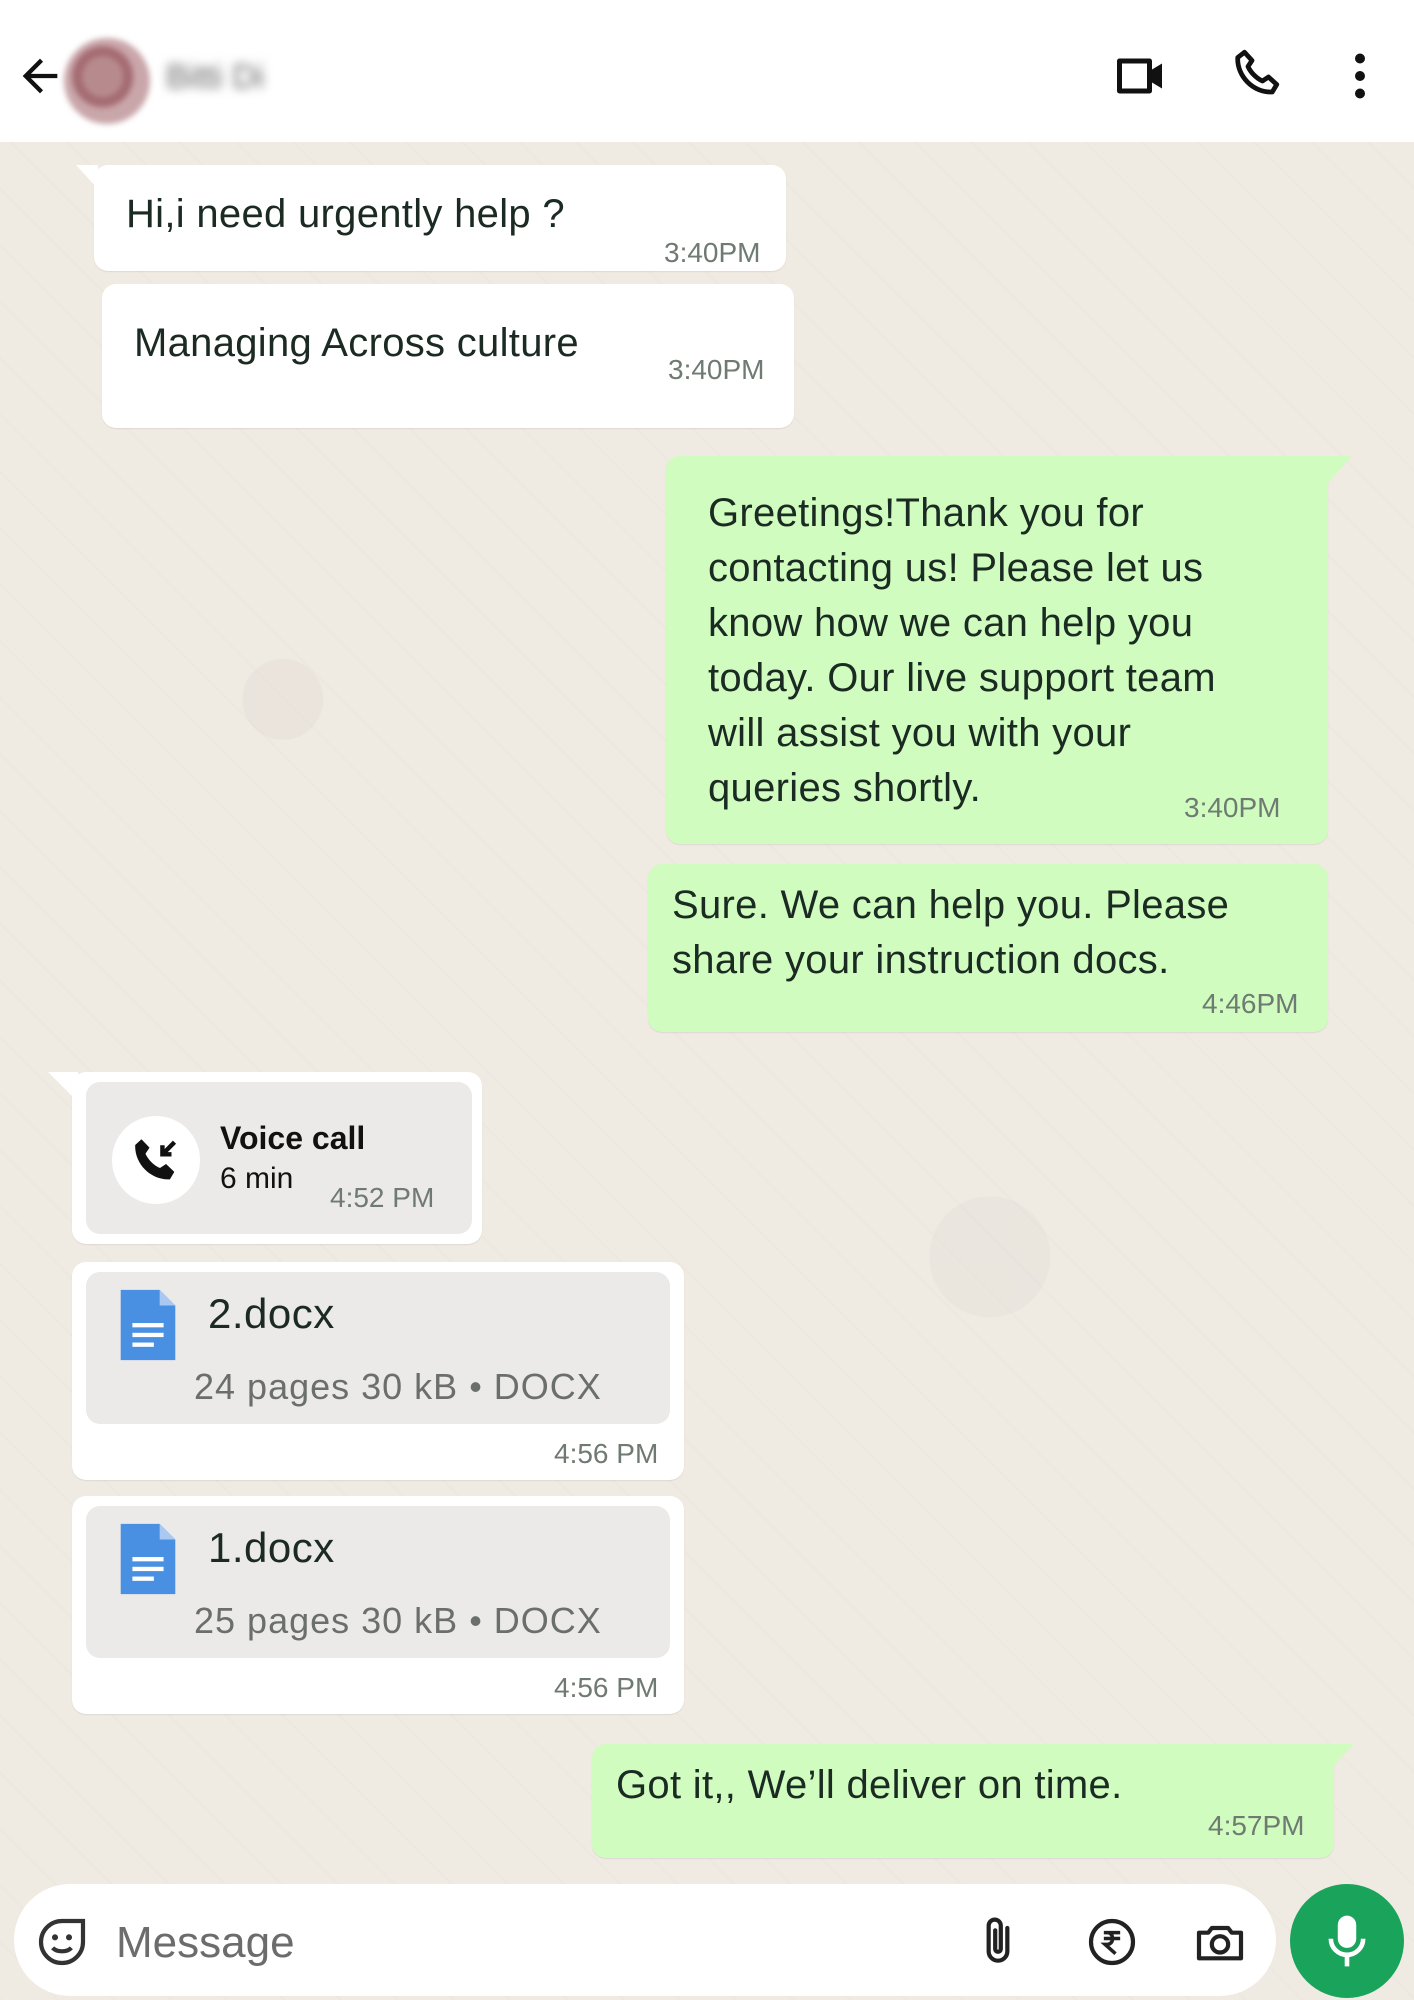 The height and width of the screenshot is (2000, 1414). Describe the element at coordinates (107, 81) in the screenshot. I see `avatar` at that location.